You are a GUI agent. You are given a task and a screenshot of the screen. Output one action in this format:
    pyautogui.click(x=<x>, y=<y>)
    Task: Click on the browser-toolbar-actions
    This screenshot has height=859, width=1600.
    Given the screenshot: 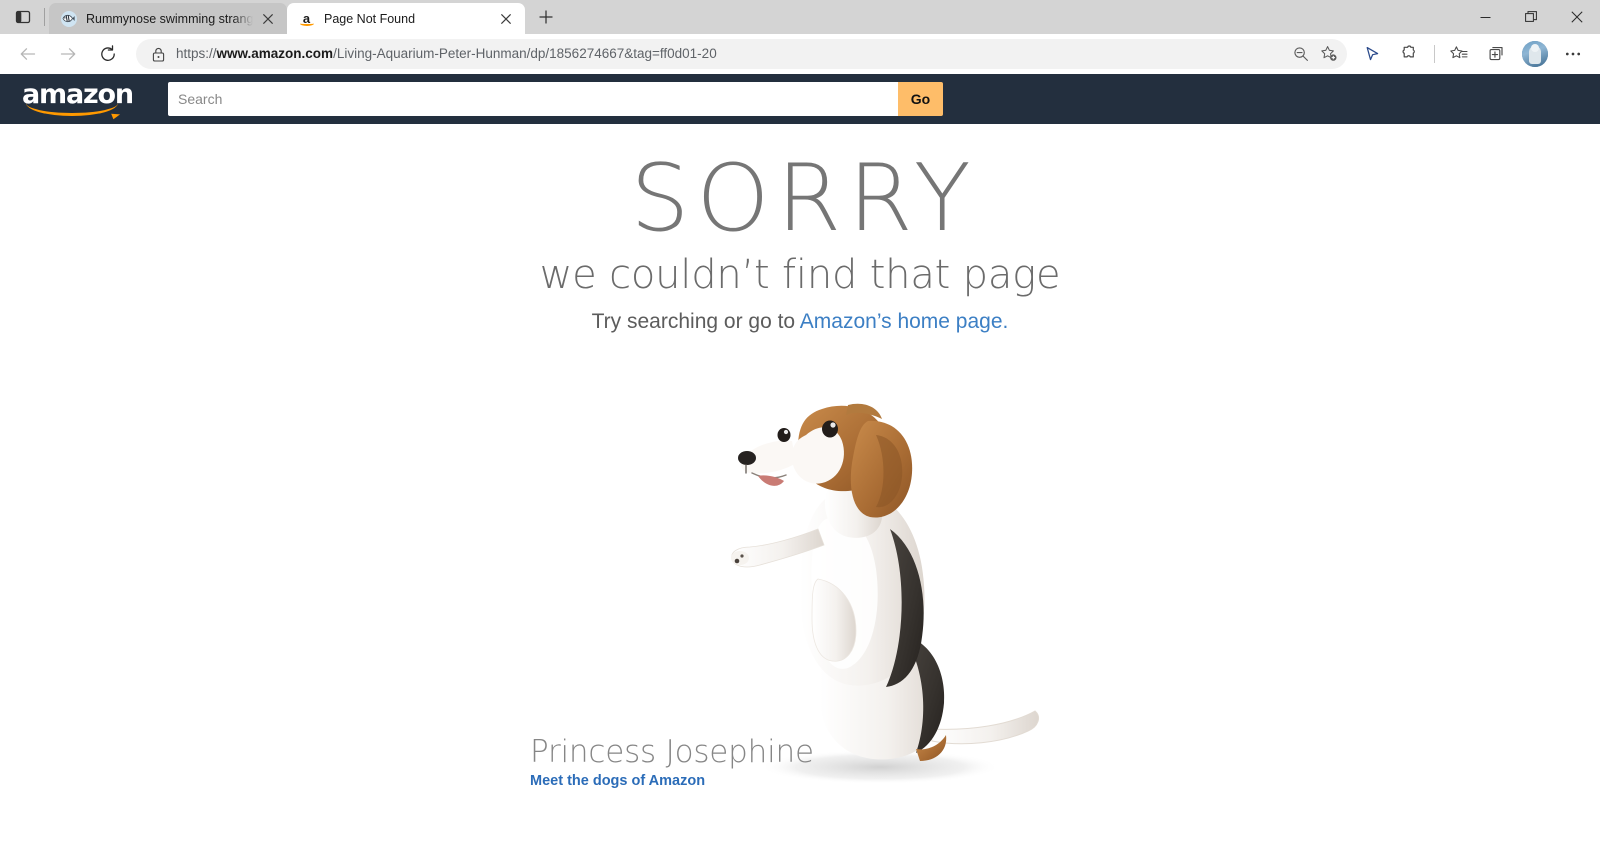 What is the action you would take?
    pyautogui.click(x=1472, y=54)
    